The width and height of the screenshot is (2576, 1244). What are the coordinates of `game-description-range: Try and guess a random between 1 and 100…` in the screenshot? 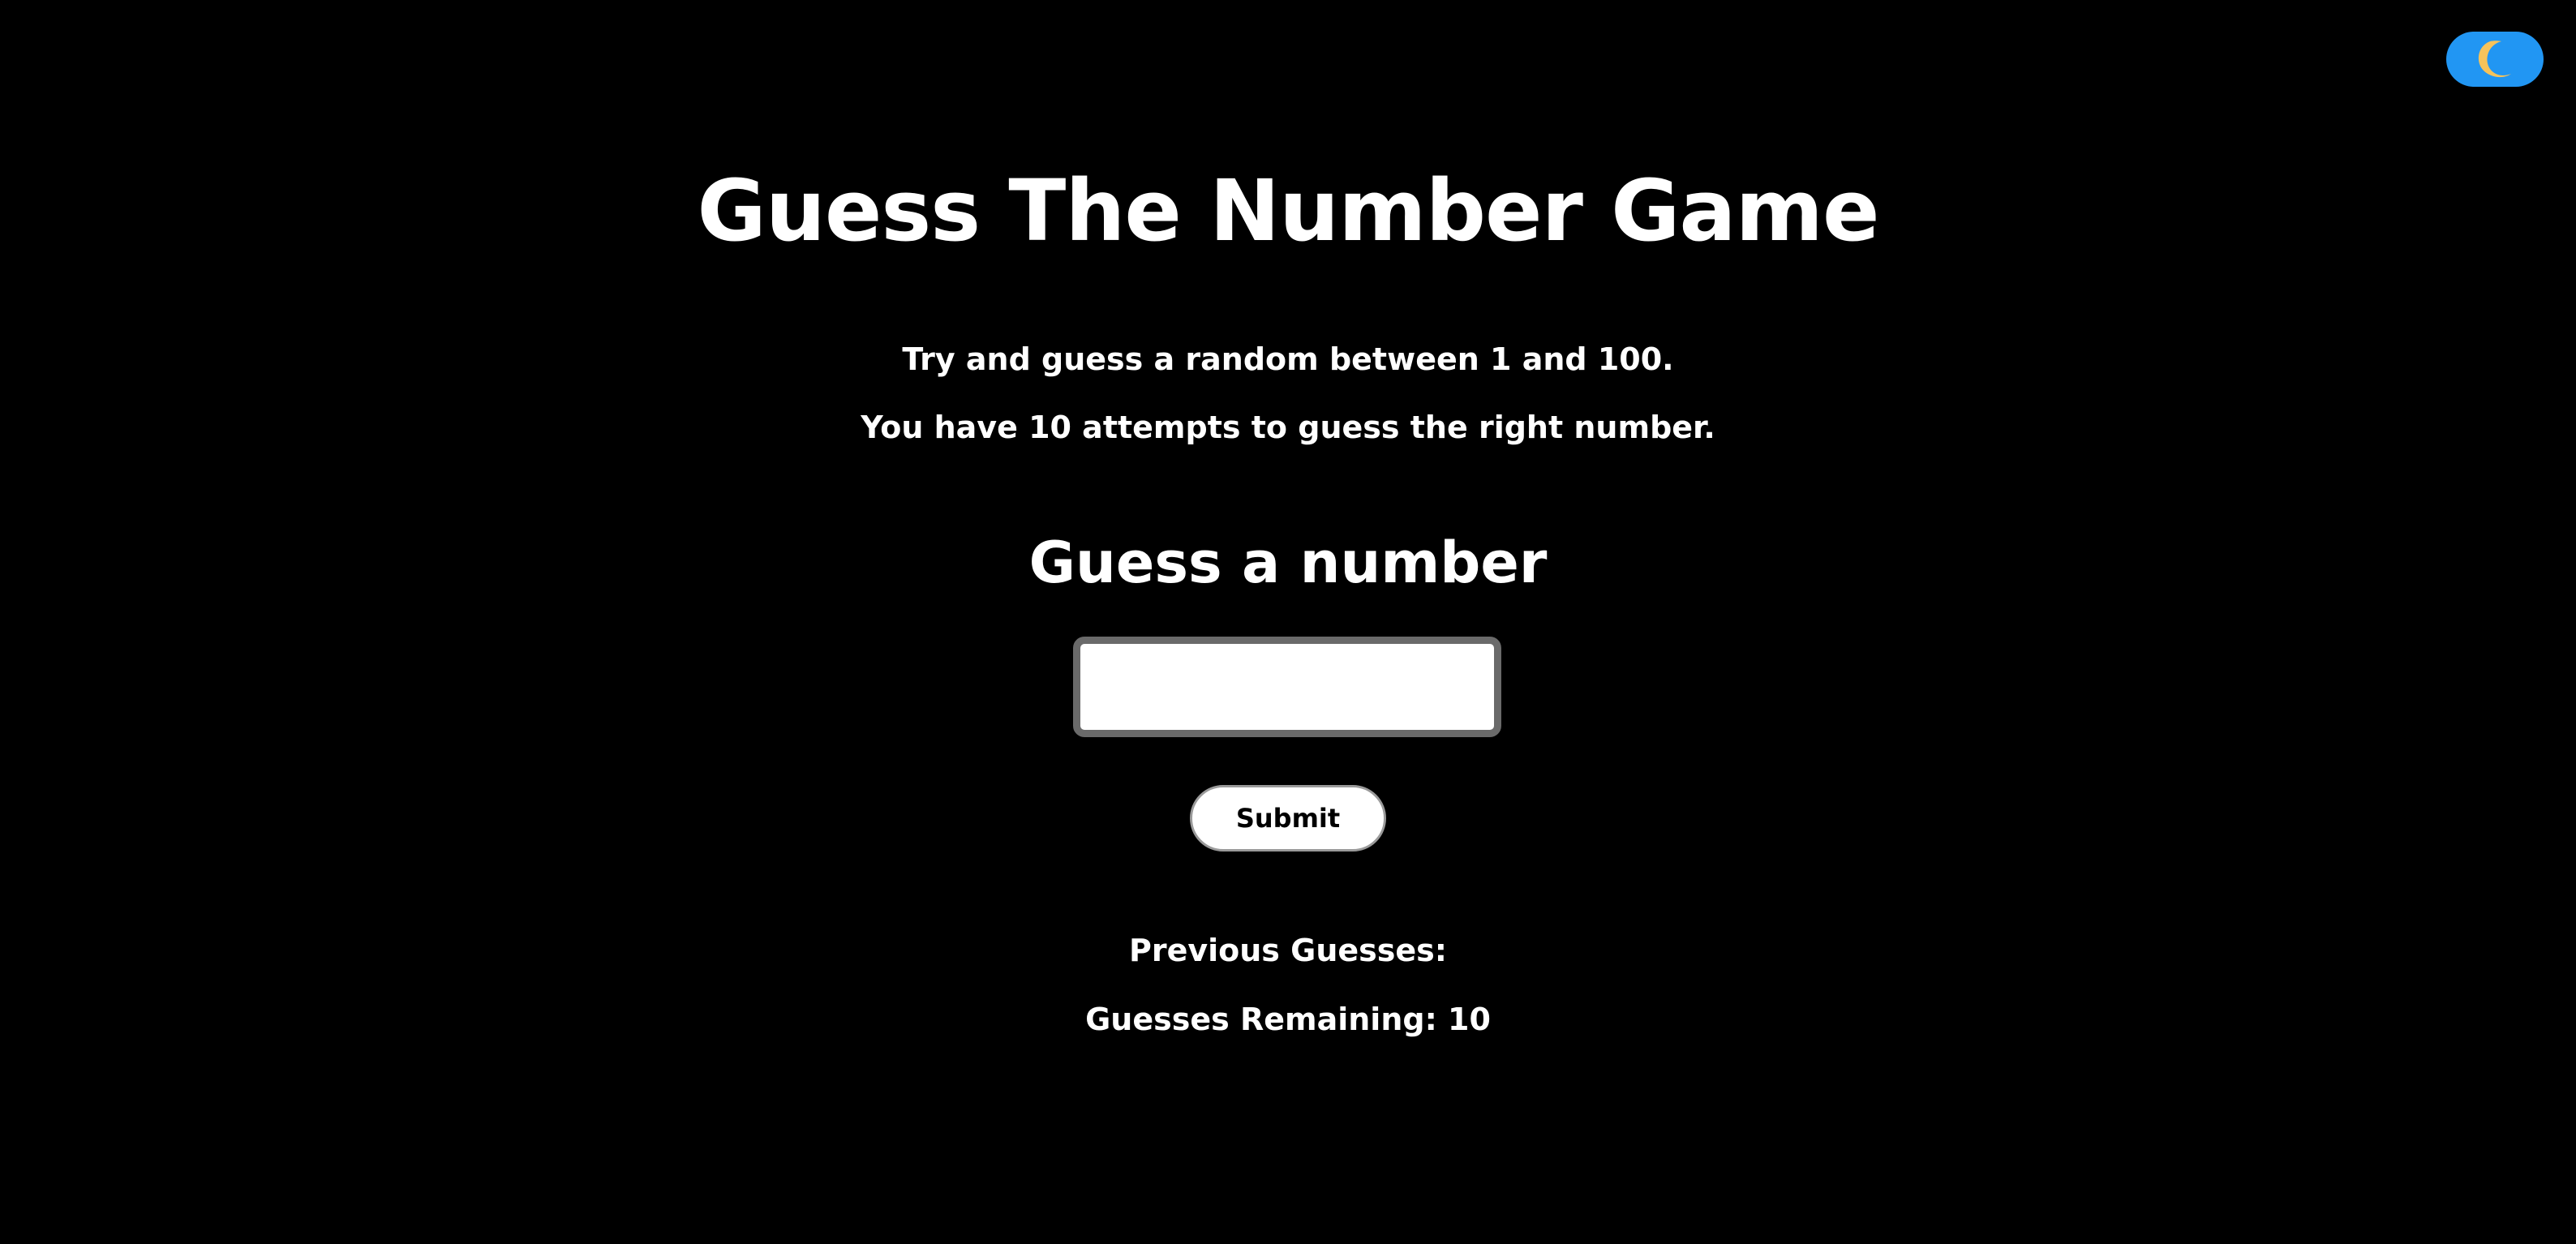 It's located at (1288, 359).